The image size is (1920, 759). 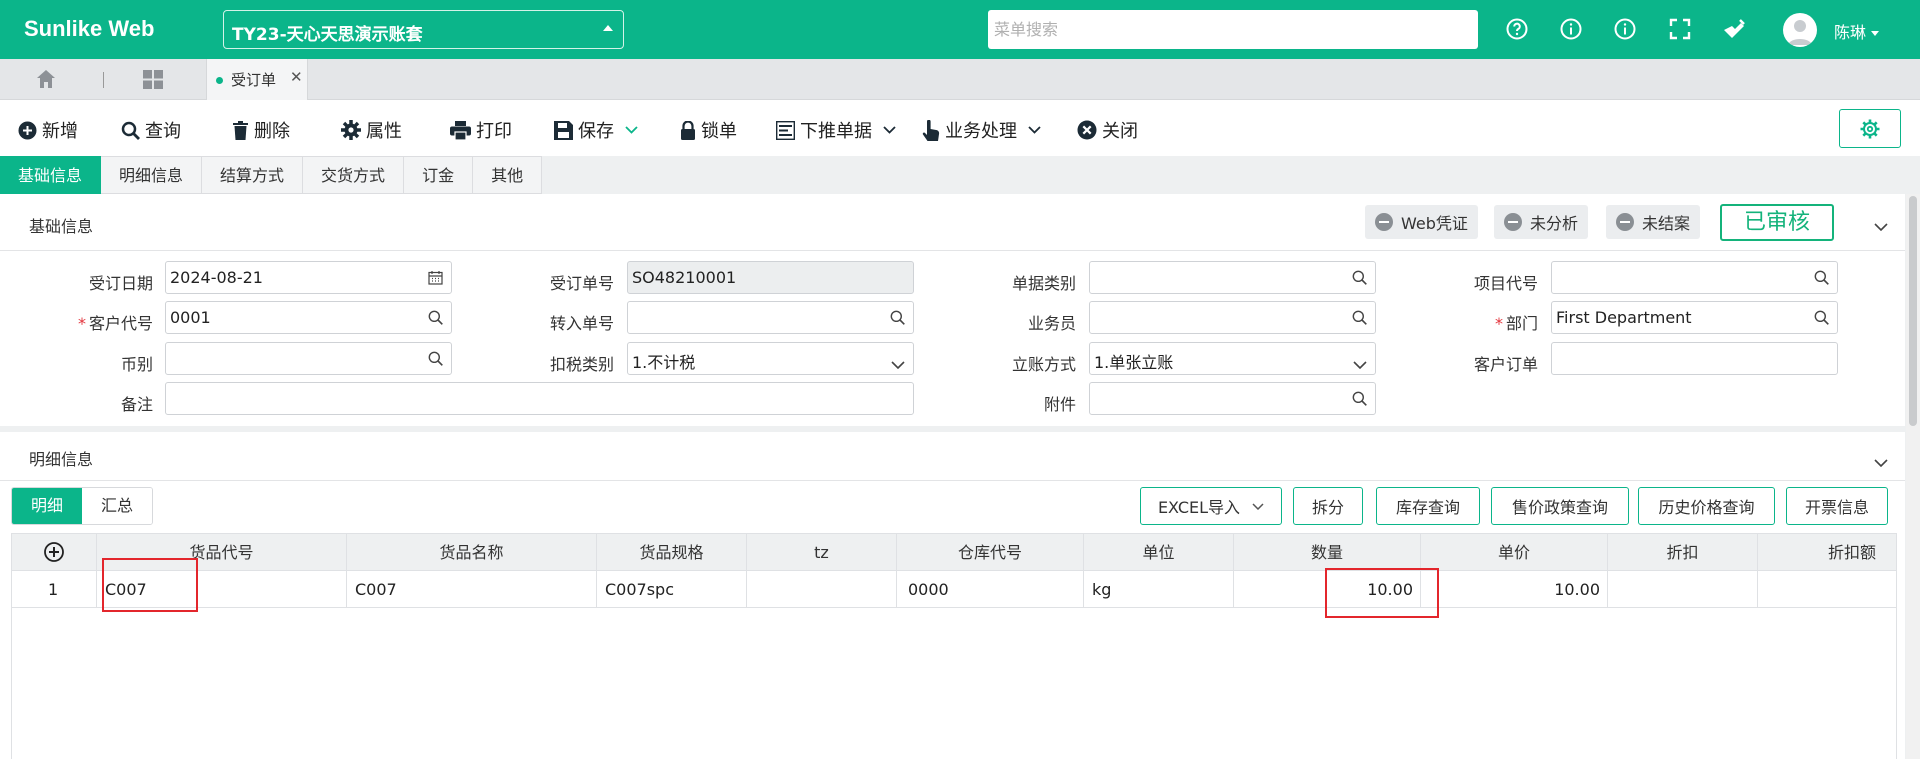 What do you see at coordinates (770, 317) in the screenshot?
I see `transfer-no-field` at bounding box center [770, 317].